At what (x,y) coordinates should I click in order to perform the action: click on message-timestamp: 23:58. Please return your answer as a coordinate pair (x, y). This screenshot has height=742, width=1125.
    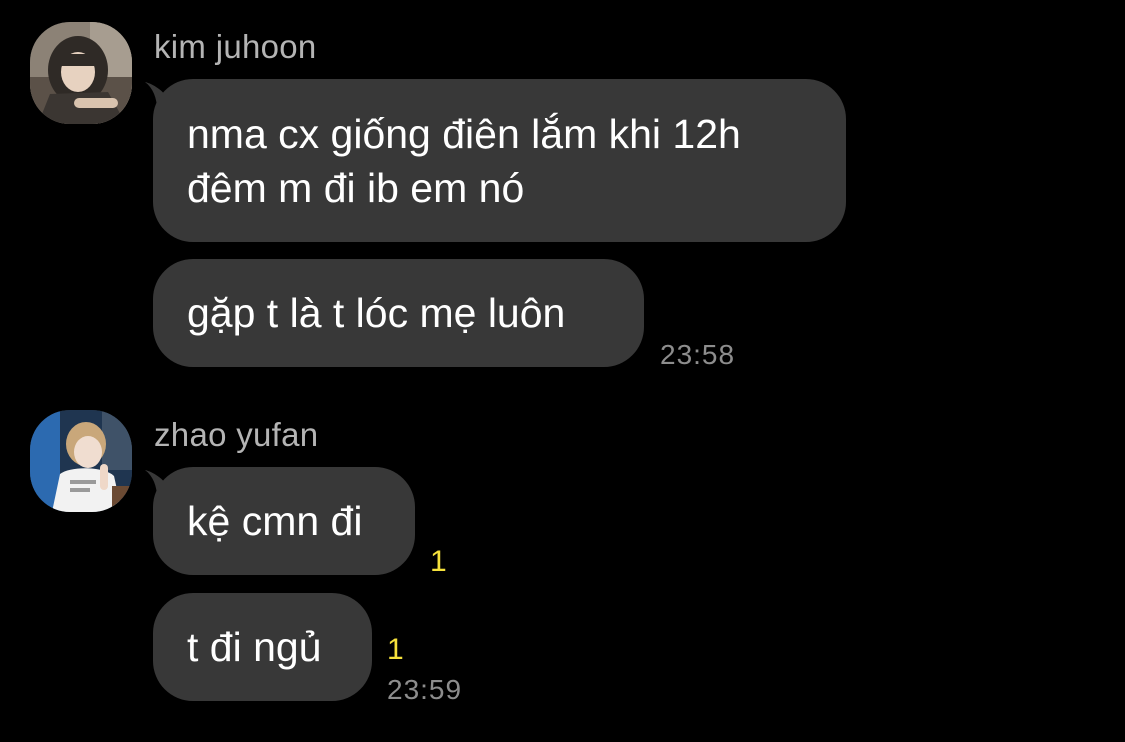
    Looking at the image, I should click on (698, 354).